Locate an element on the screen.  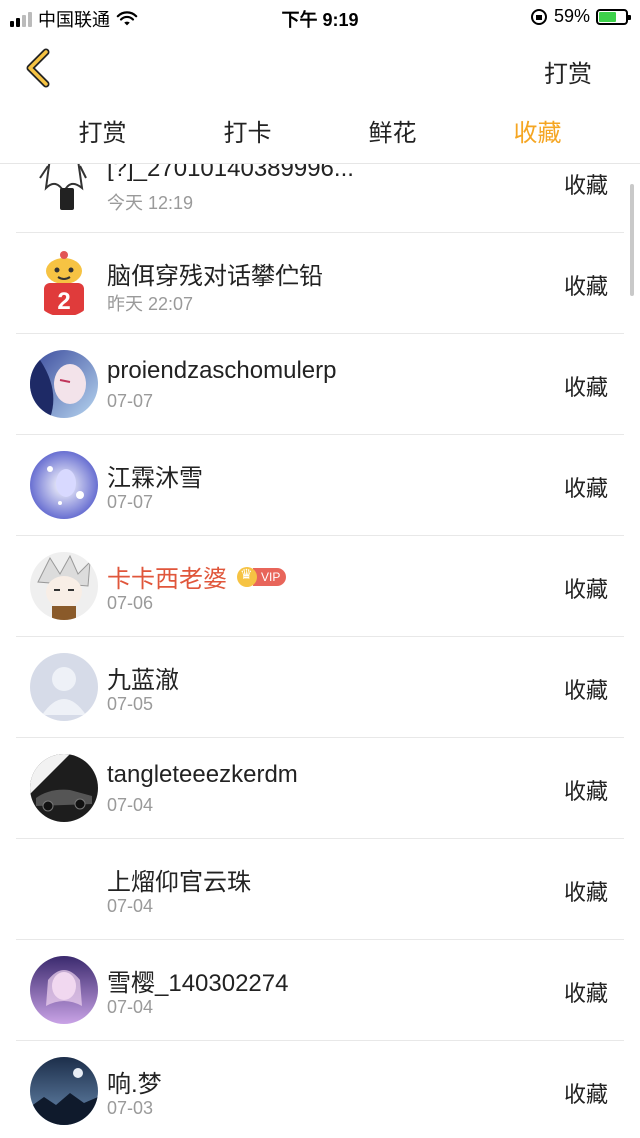
user-name-text: 江霖沐雪 is located at coordinates (155, 478).